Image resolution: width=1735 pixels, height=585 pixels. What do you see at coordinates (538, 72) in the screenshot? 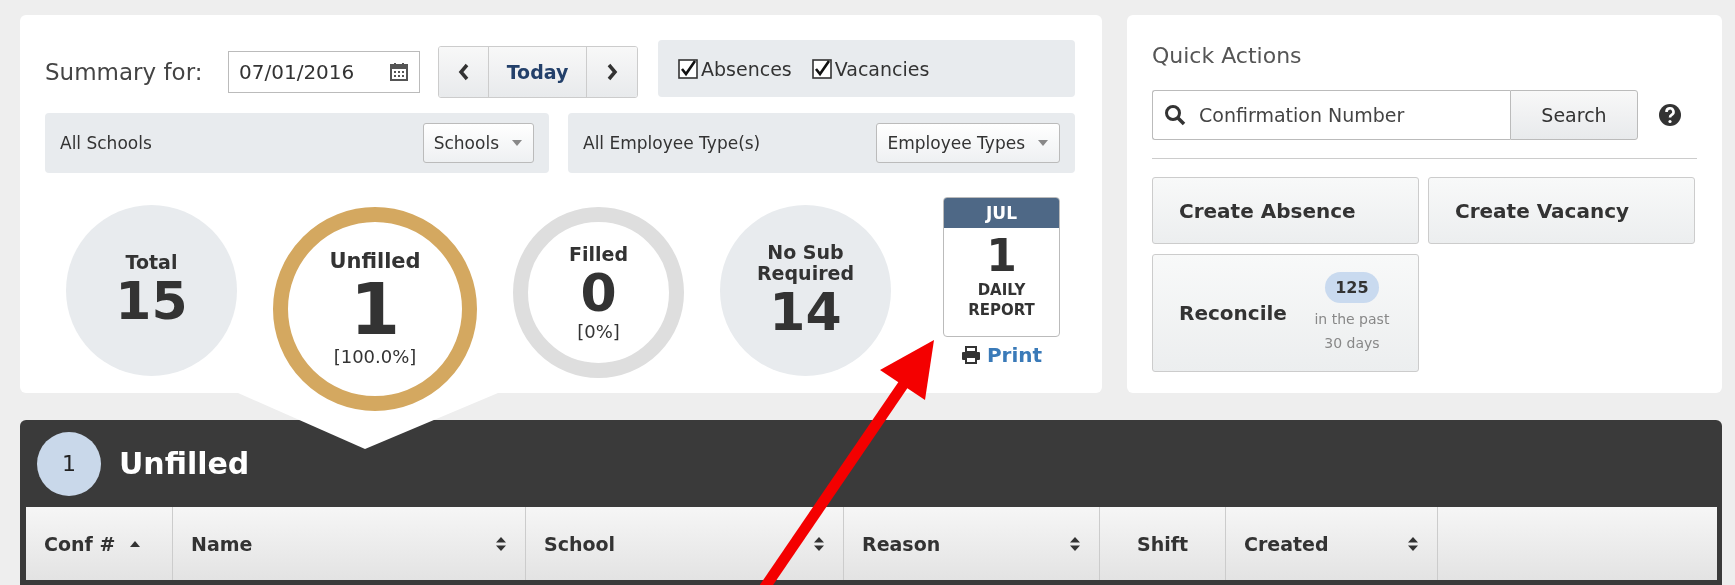
I see `today-button: Today` at bounding box center [538, 72].